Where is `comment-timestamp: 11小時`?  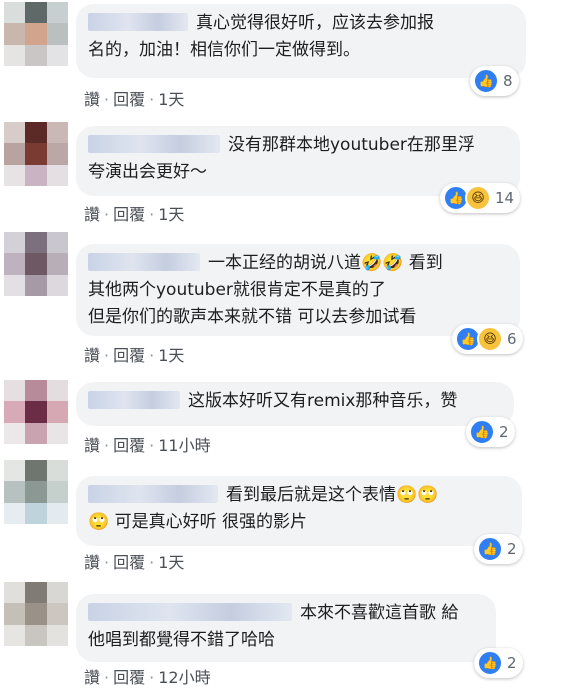
comment-timestamp: 11小時 is located at coordinates (184, 445).